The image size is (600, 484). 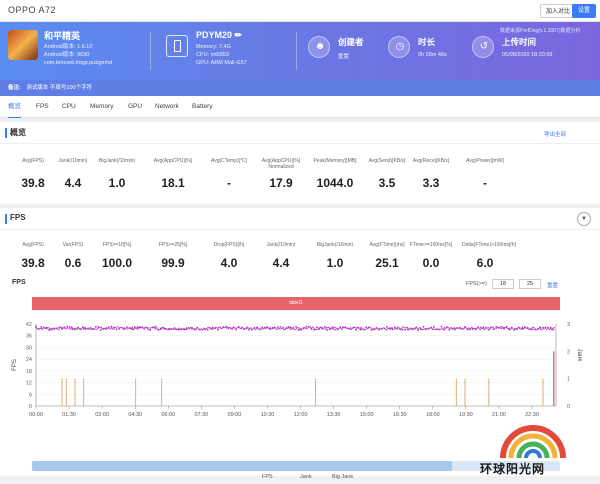 What do you see at coordinates (168, 415) in the screenshot?
I see `x-tick-label: 06:00` at bounding box center [168, 415].